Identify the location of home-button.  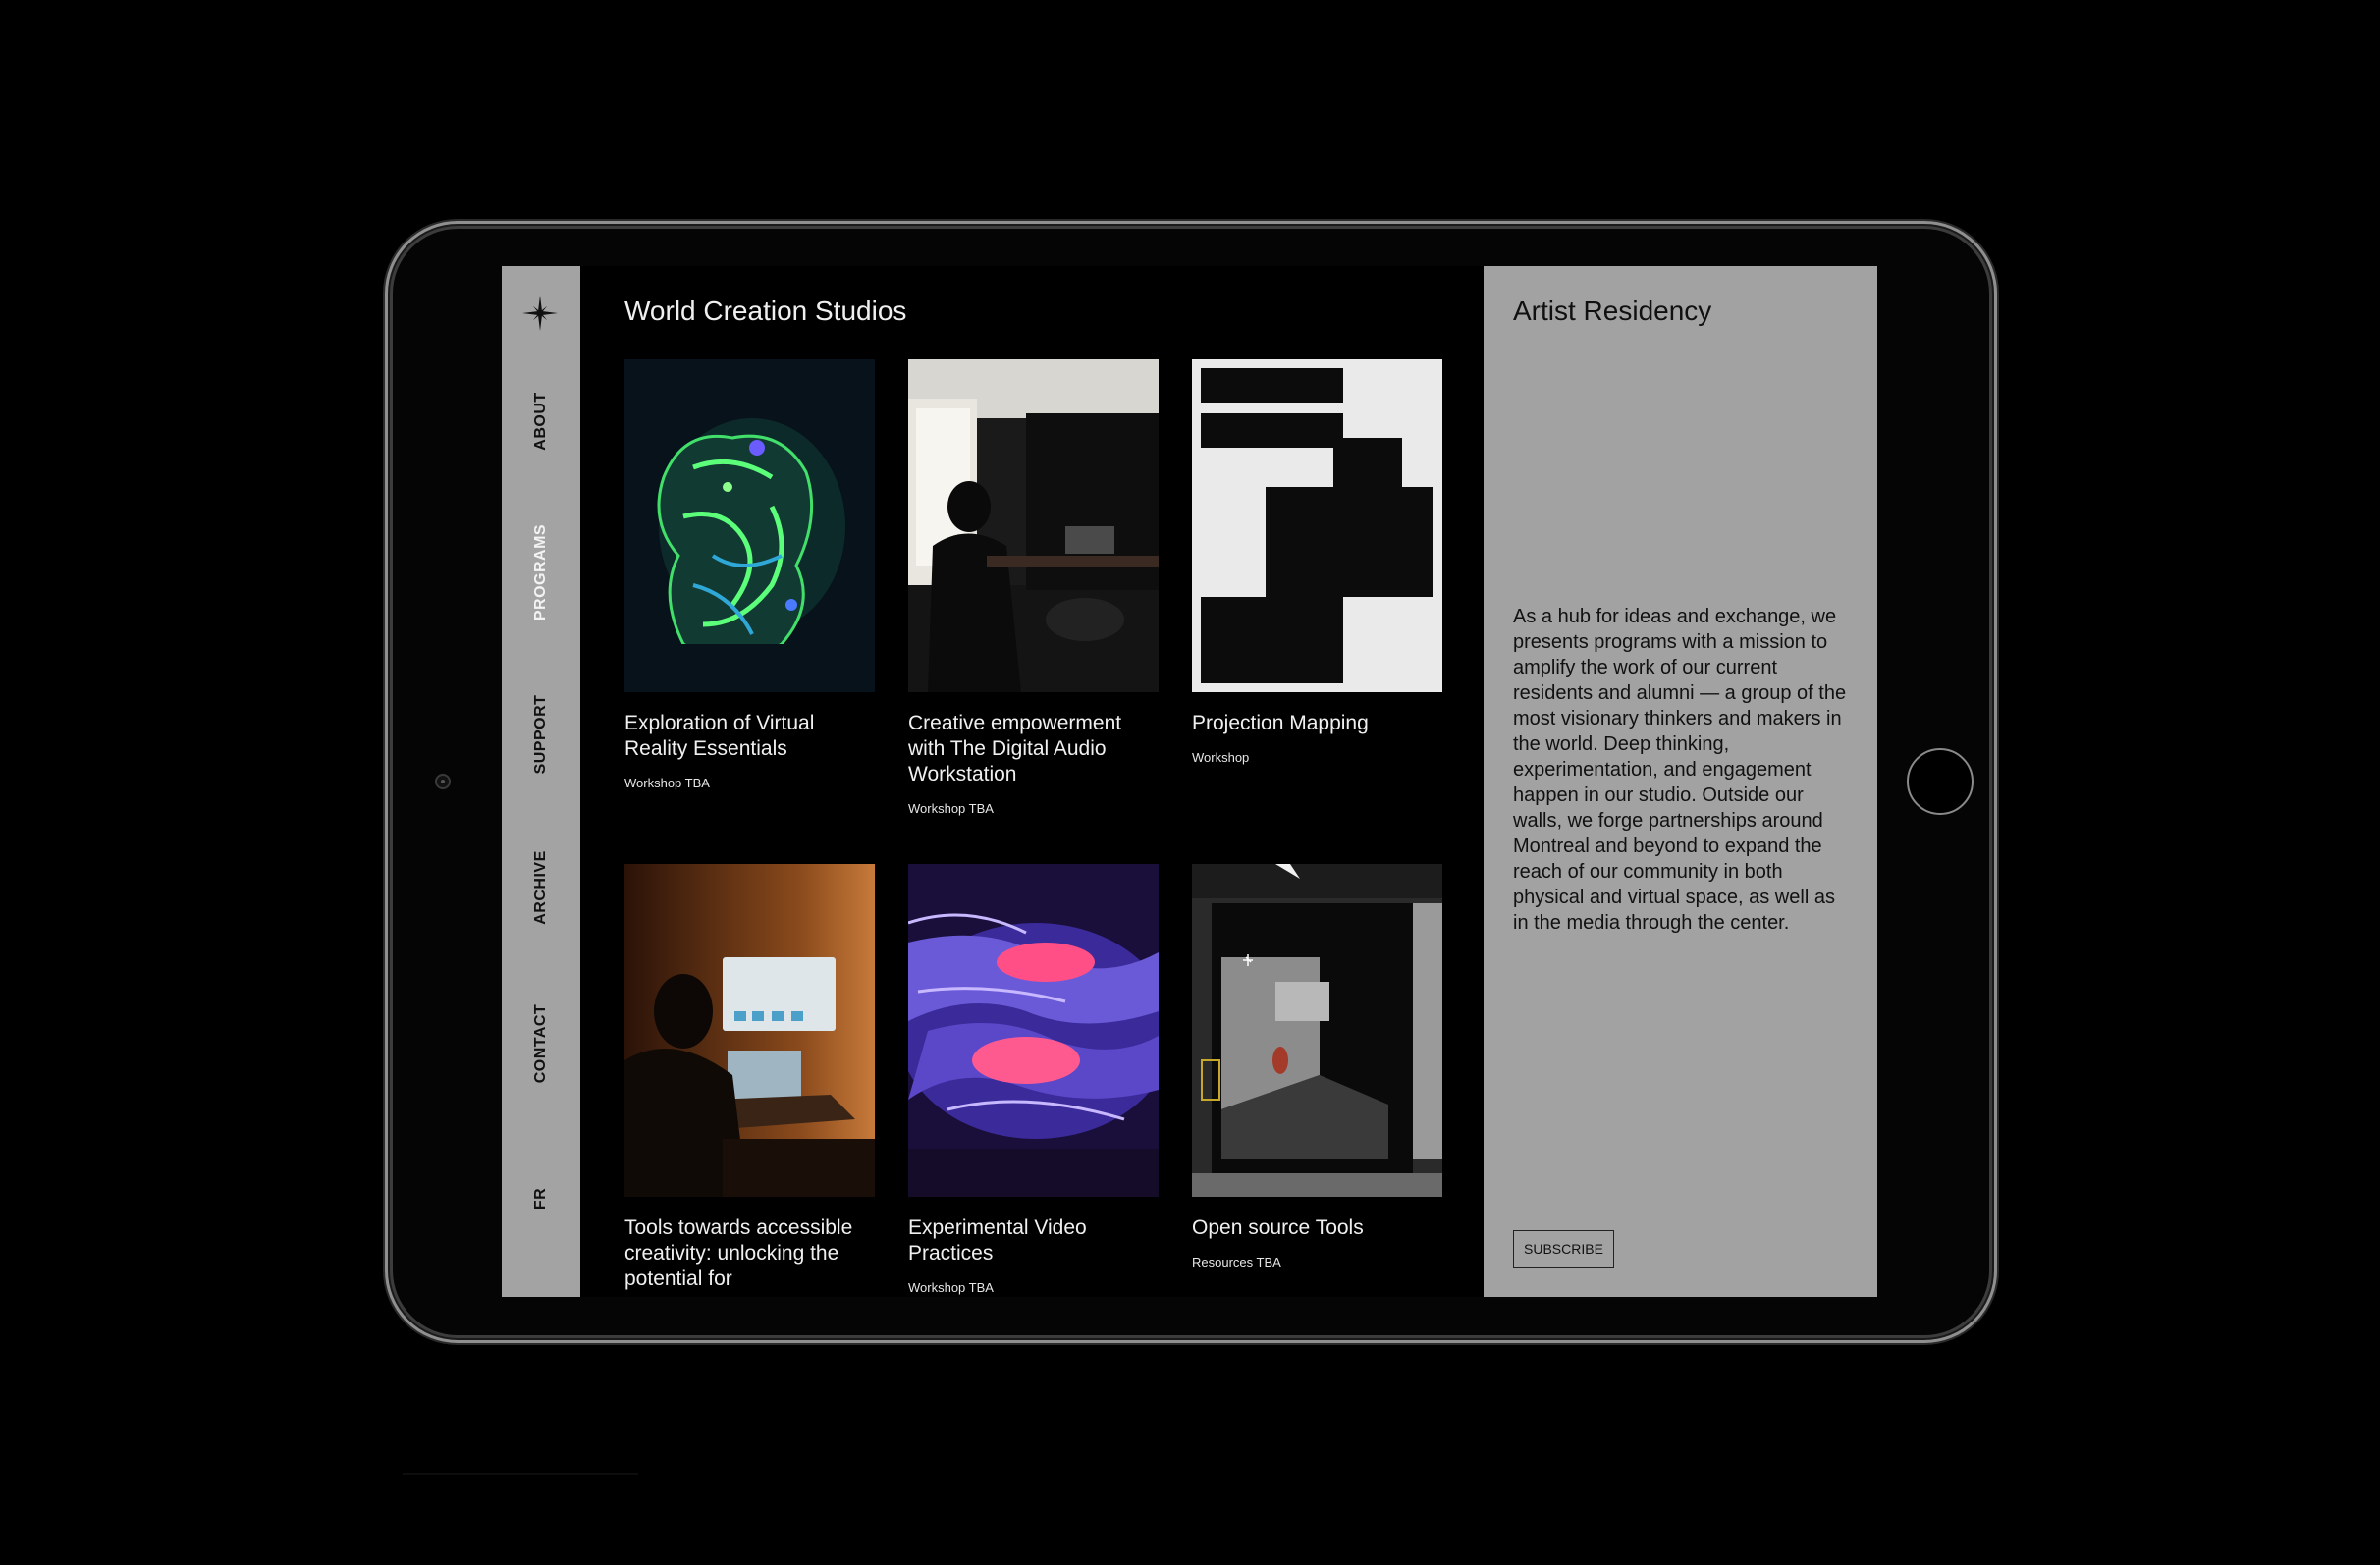
(1940, 781).